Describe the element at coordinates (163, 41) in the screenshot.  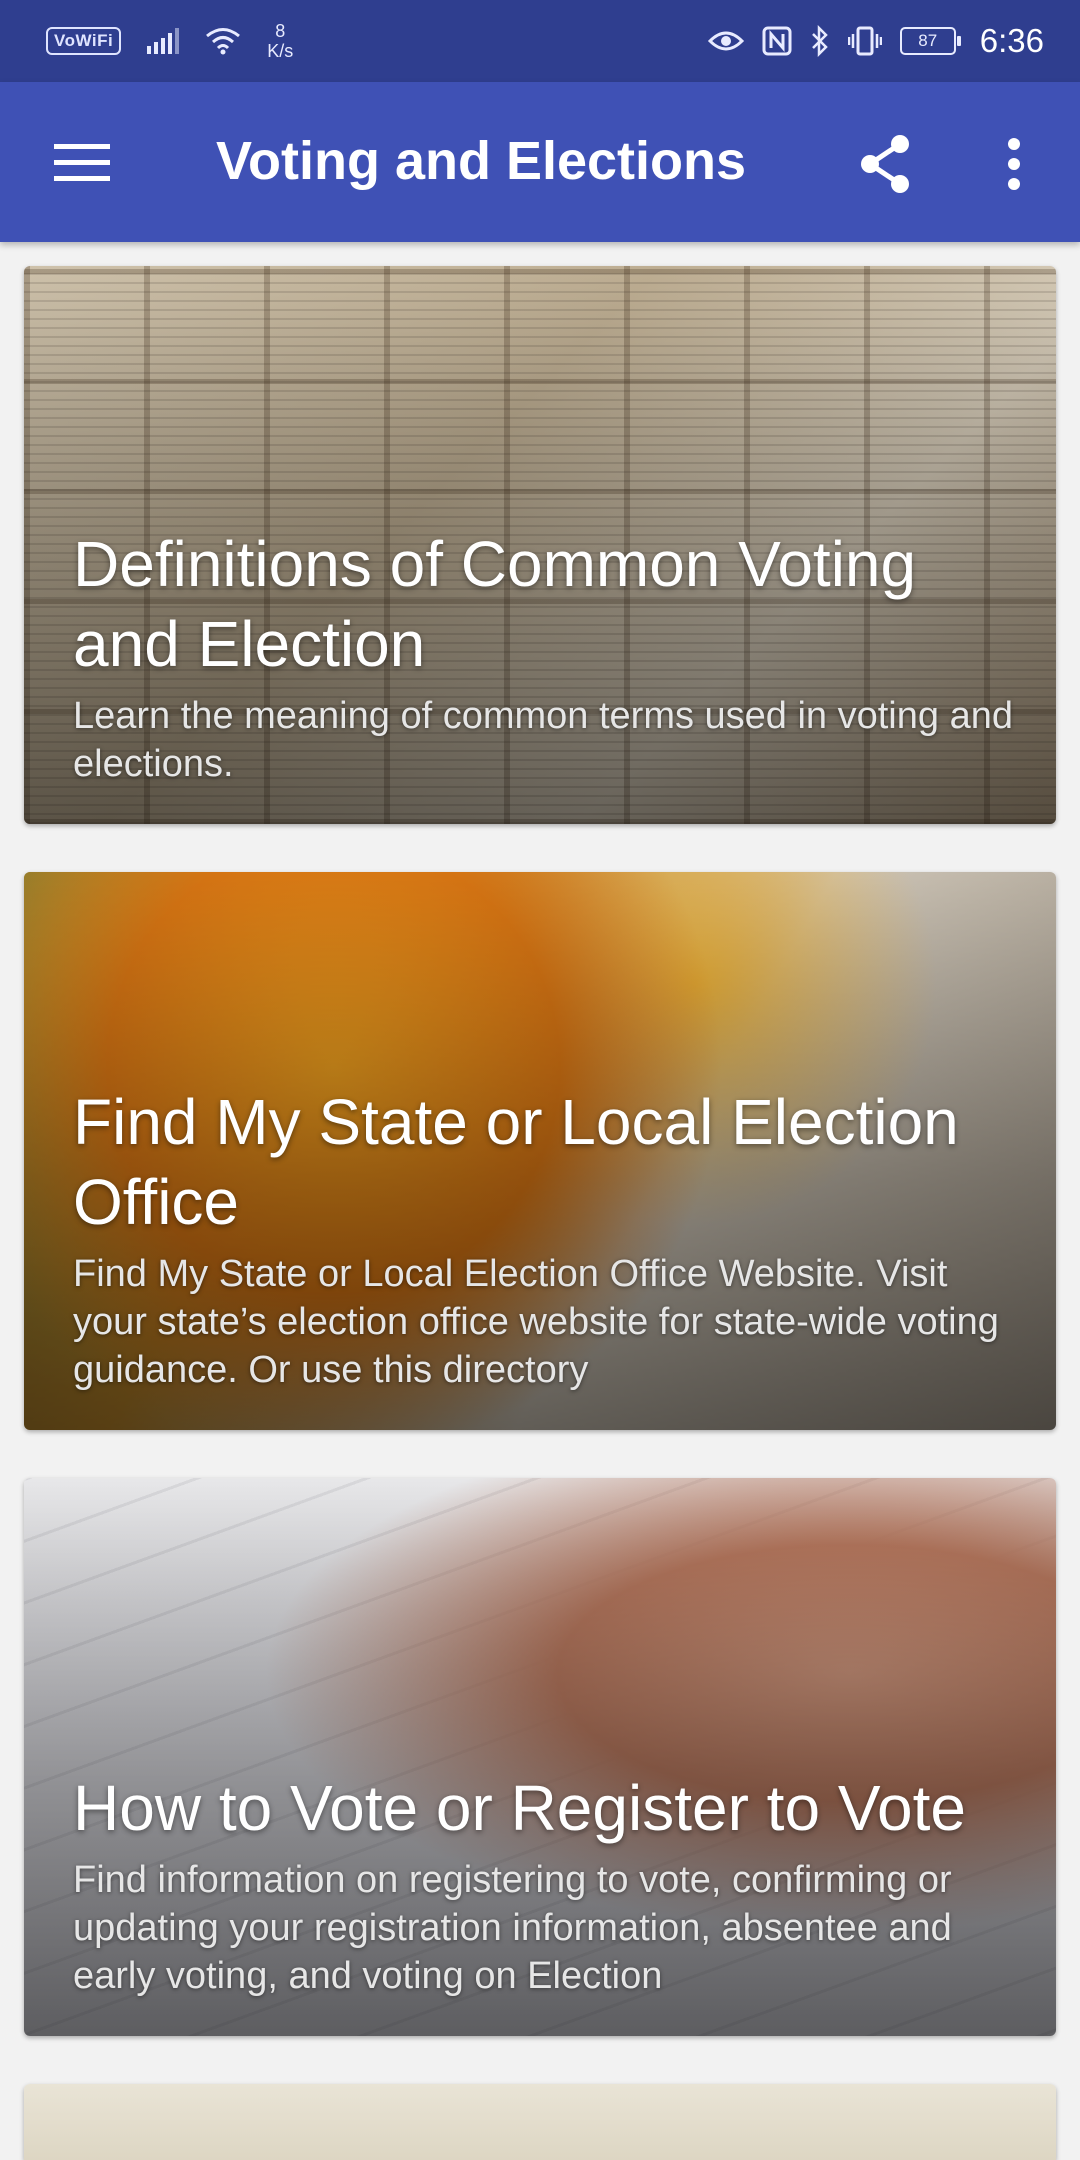
I see `signal-icon` at that location.